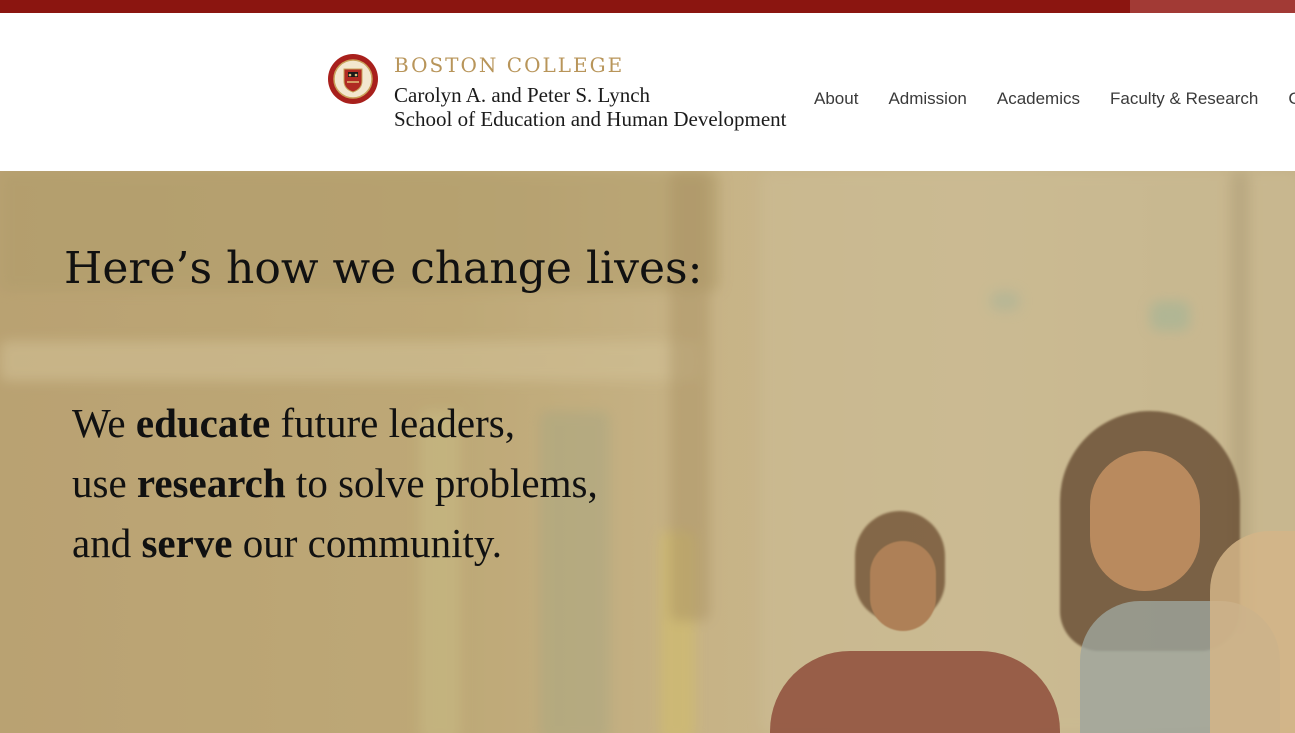 The height and width of the screenshot is (733, 1295). What do you see at coordinates (1212, 6) in the screenshot?
I see `top-accent-bar-segment` at bounding box center [1212, 6].